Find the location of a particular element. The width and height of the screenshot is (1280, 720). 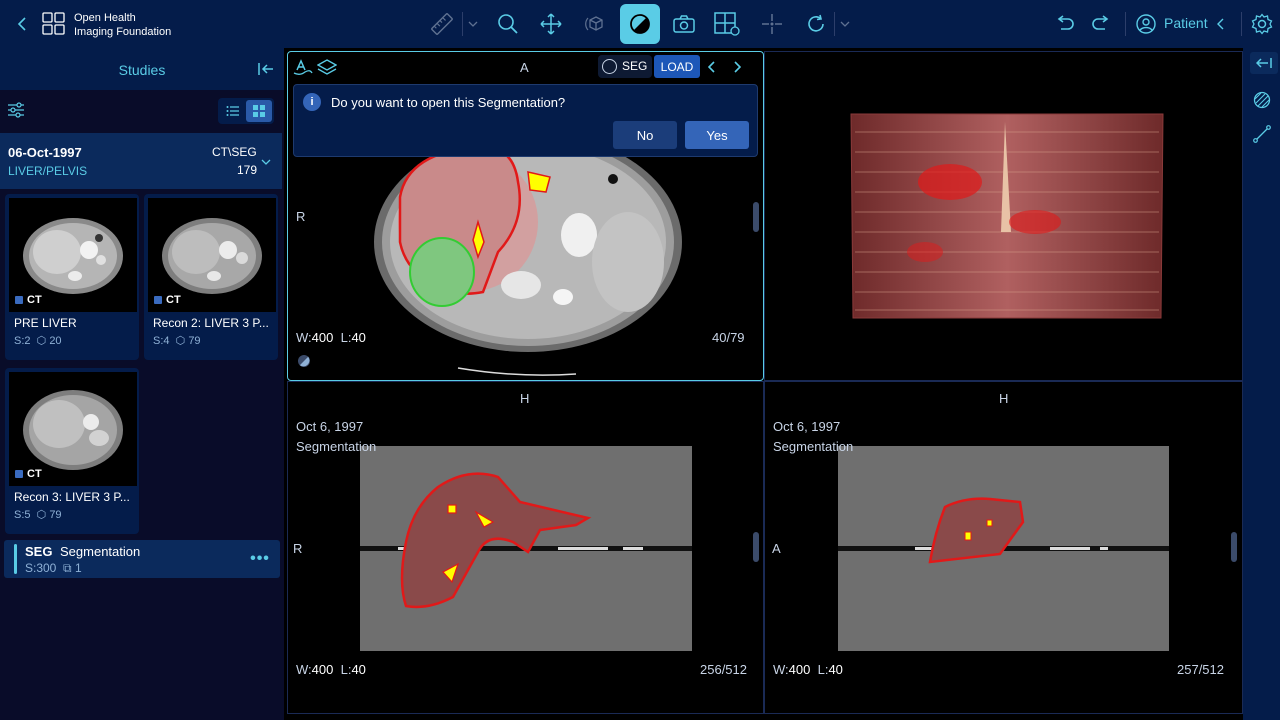

series-number: S:5 is located at coordinates (22, 515).